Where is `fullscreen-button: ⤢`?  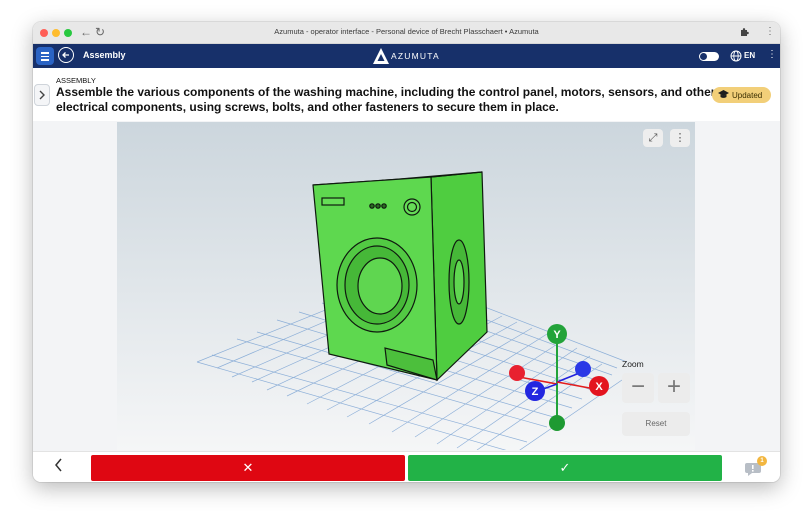
fullscreen-button: ⤢ is located at coordinates (653, 138).